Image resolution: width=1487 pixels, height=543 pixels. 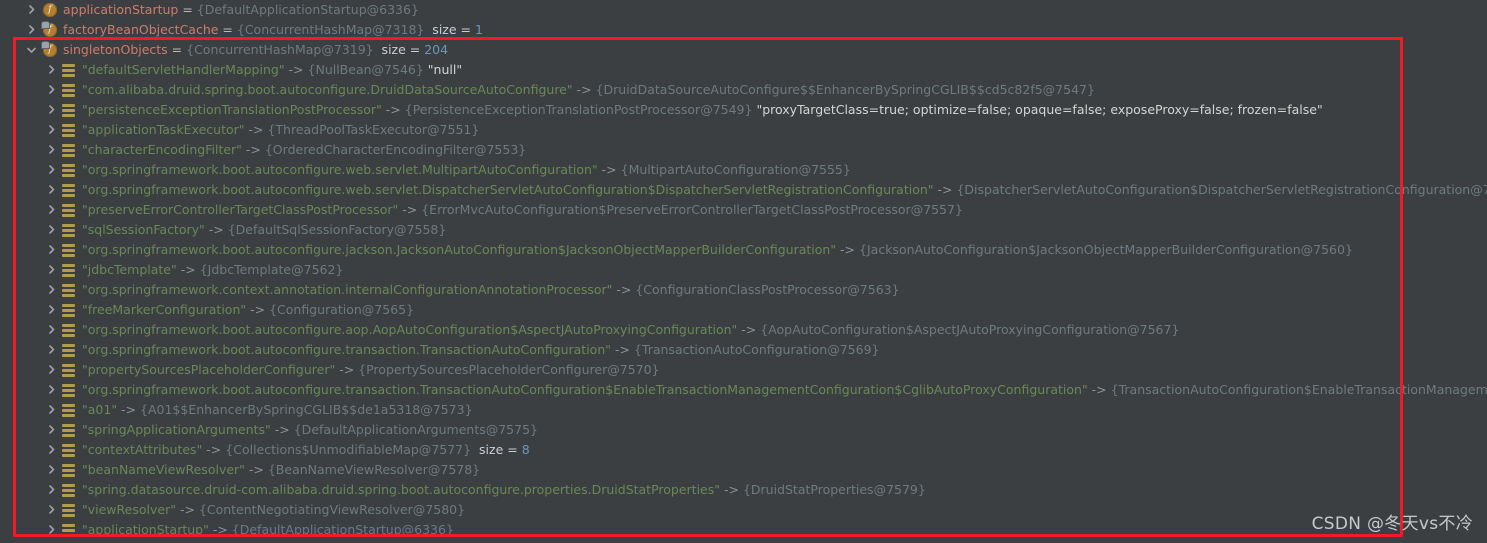 I want to click on size-value: 204, so click(x=436, y=49).